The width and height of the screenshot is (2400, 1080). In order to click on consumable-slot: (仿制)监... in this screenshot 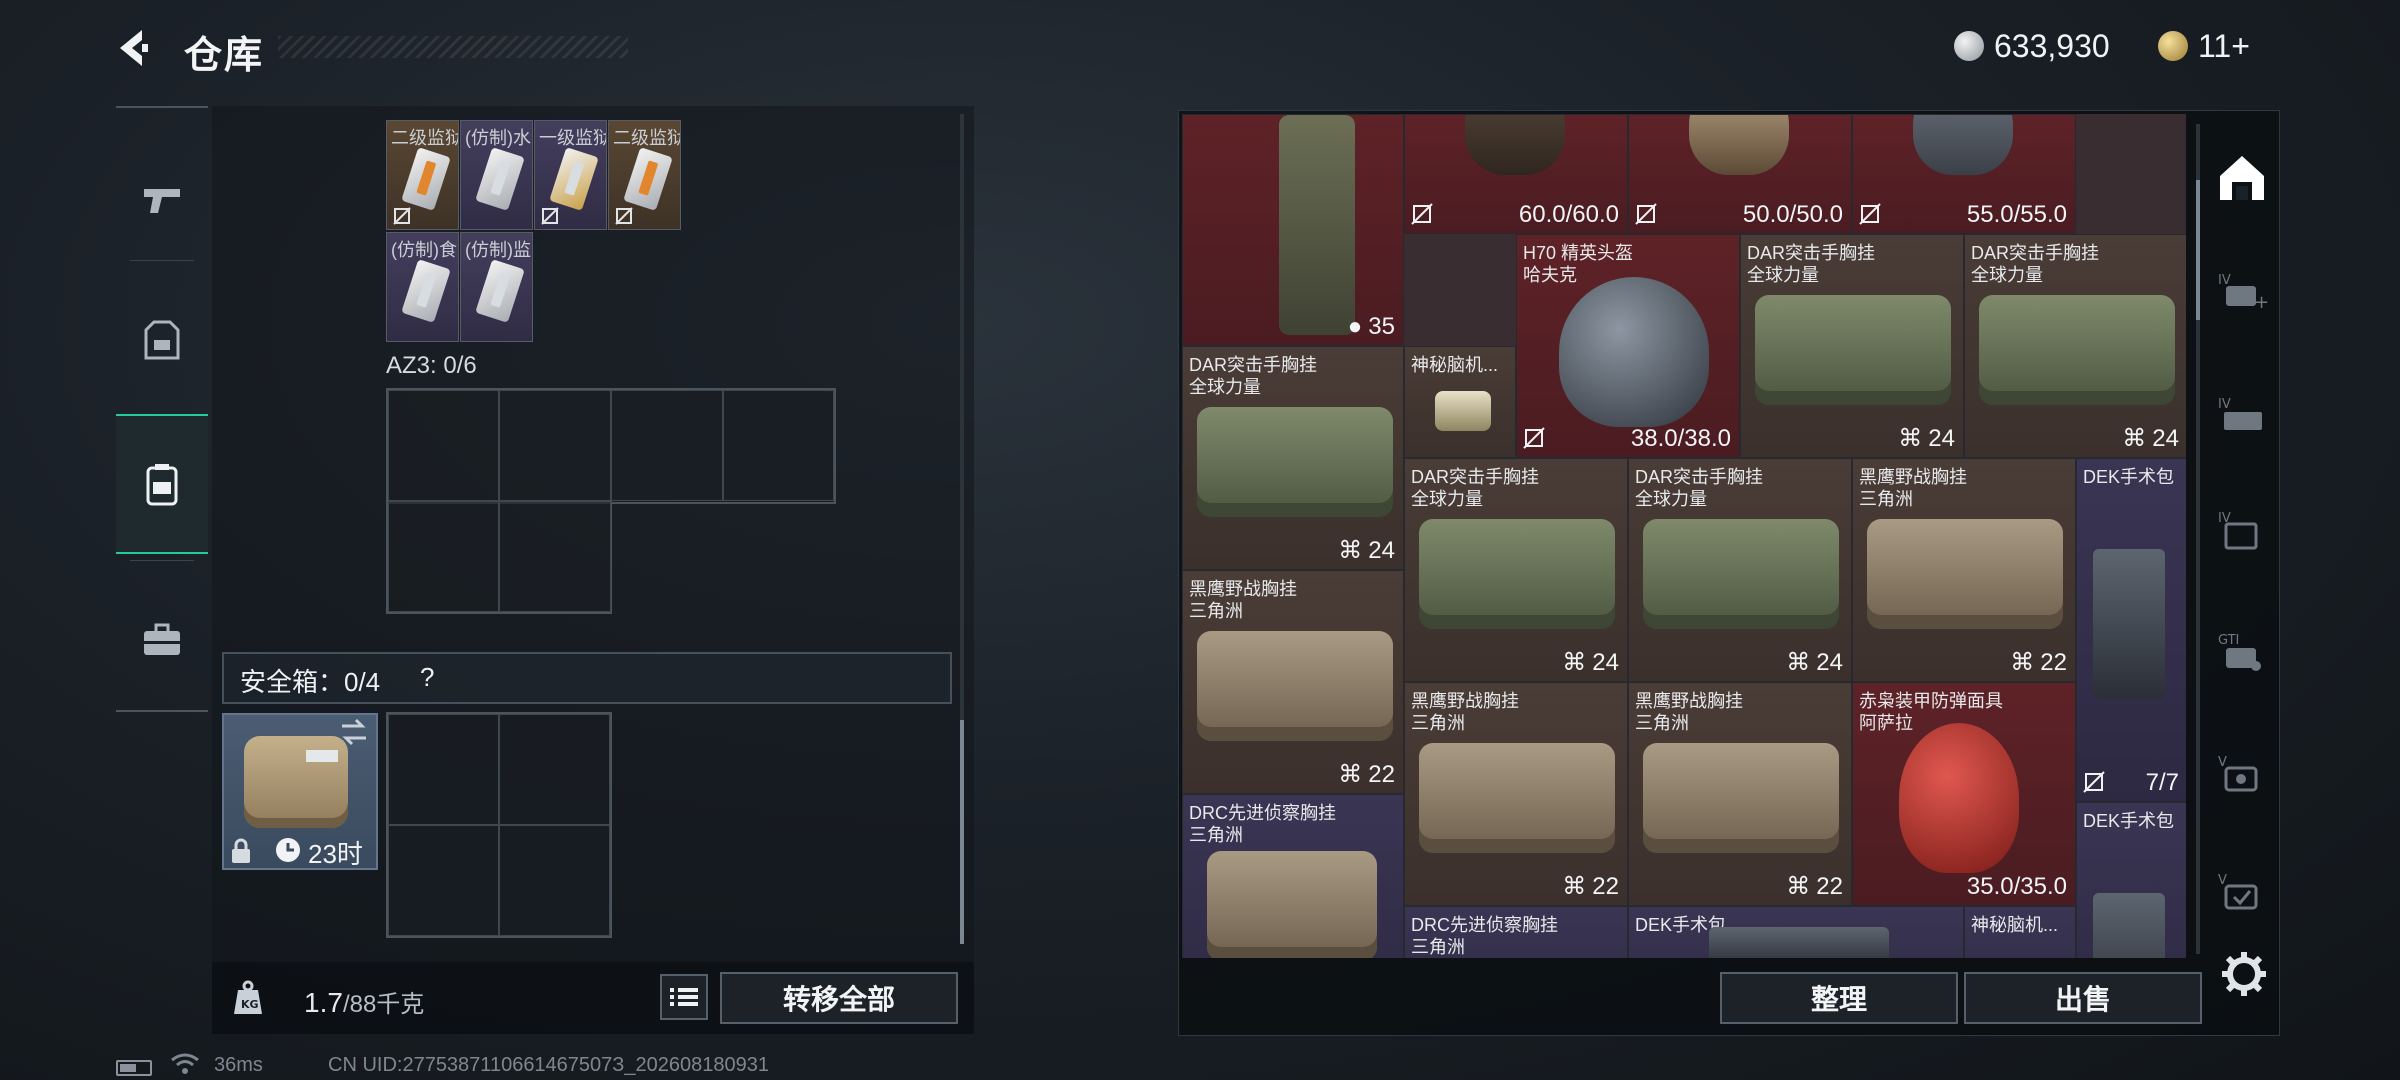, I will do `click(496, 287)`.